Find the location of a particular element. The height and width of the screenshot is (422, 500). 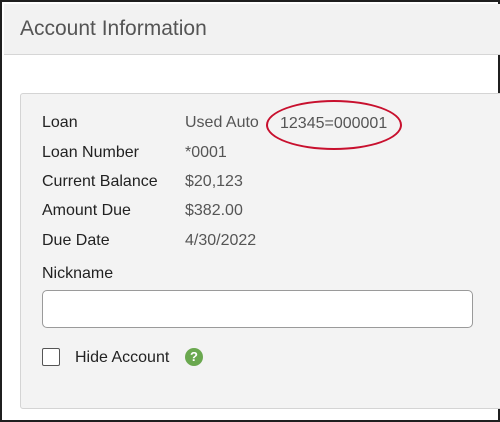

amount-due-label: Amount Due is located at coordinates (86, 210).